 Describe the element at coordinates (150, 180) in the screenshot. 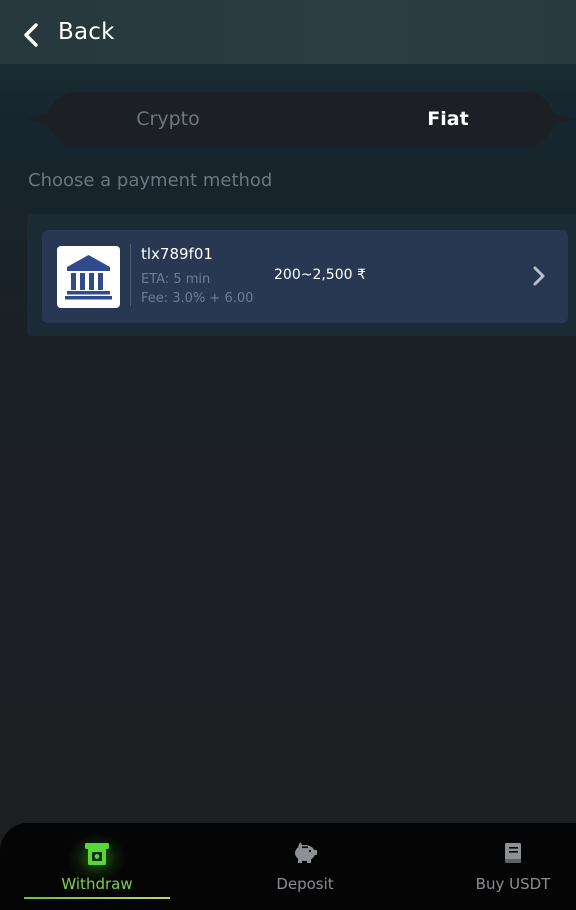

I see `section-title: Choose a payment method` at that location.